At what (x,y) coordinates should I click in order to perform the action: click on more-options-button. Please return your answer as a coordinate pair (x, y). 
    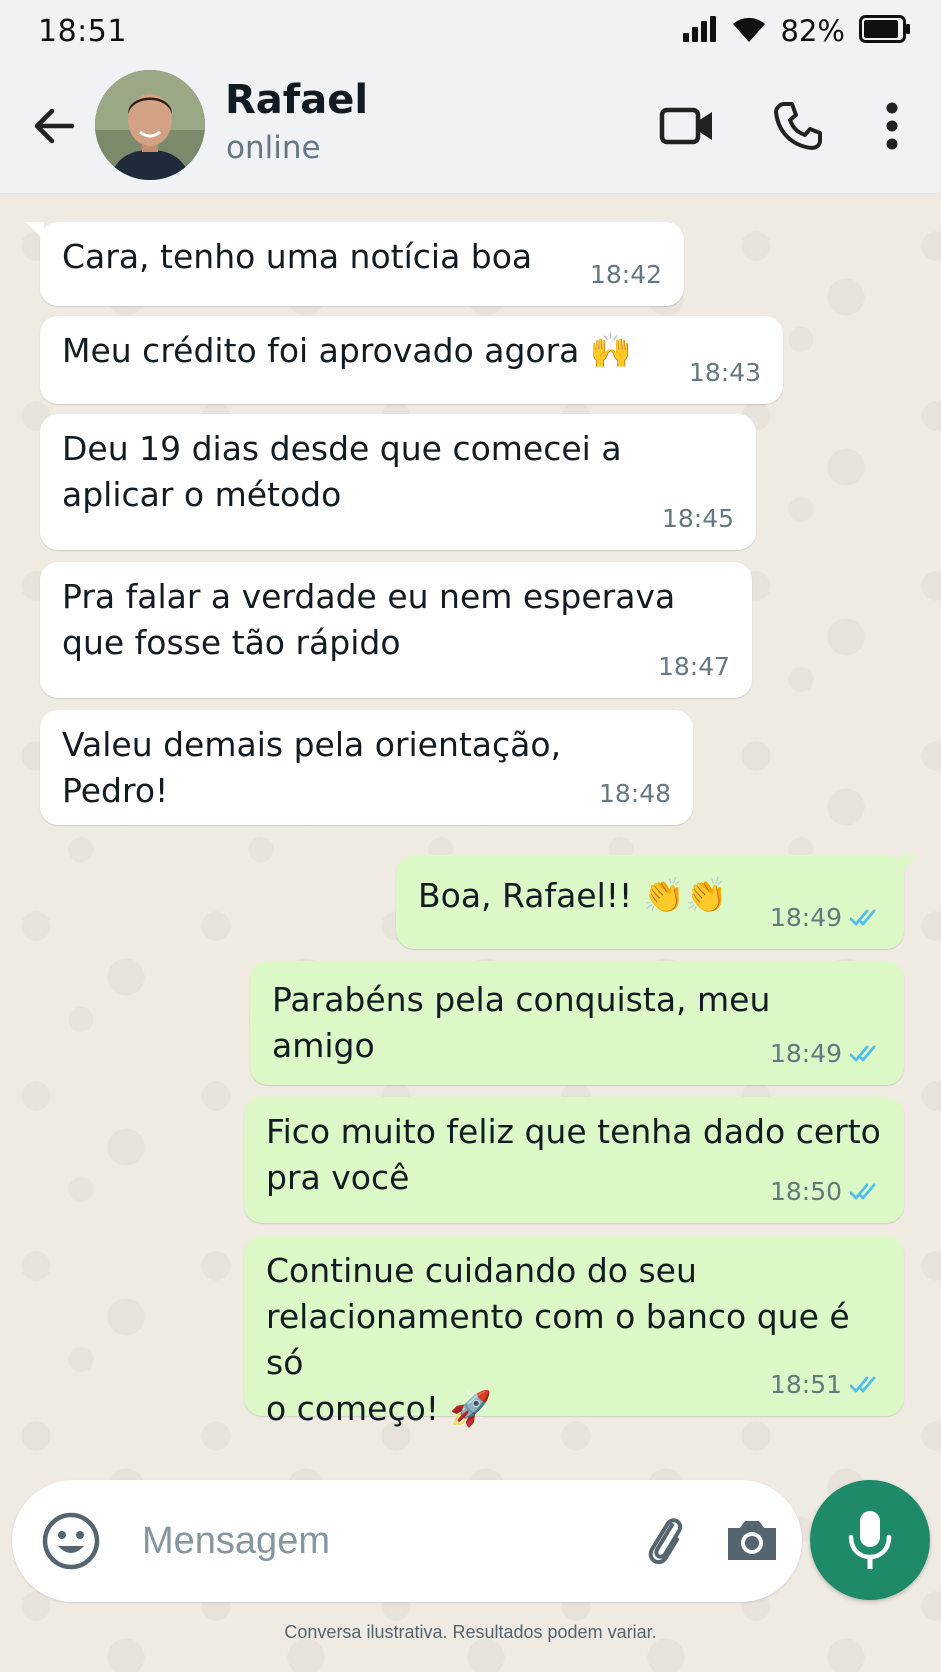
    Looking at the image, I should click on (892, 126).